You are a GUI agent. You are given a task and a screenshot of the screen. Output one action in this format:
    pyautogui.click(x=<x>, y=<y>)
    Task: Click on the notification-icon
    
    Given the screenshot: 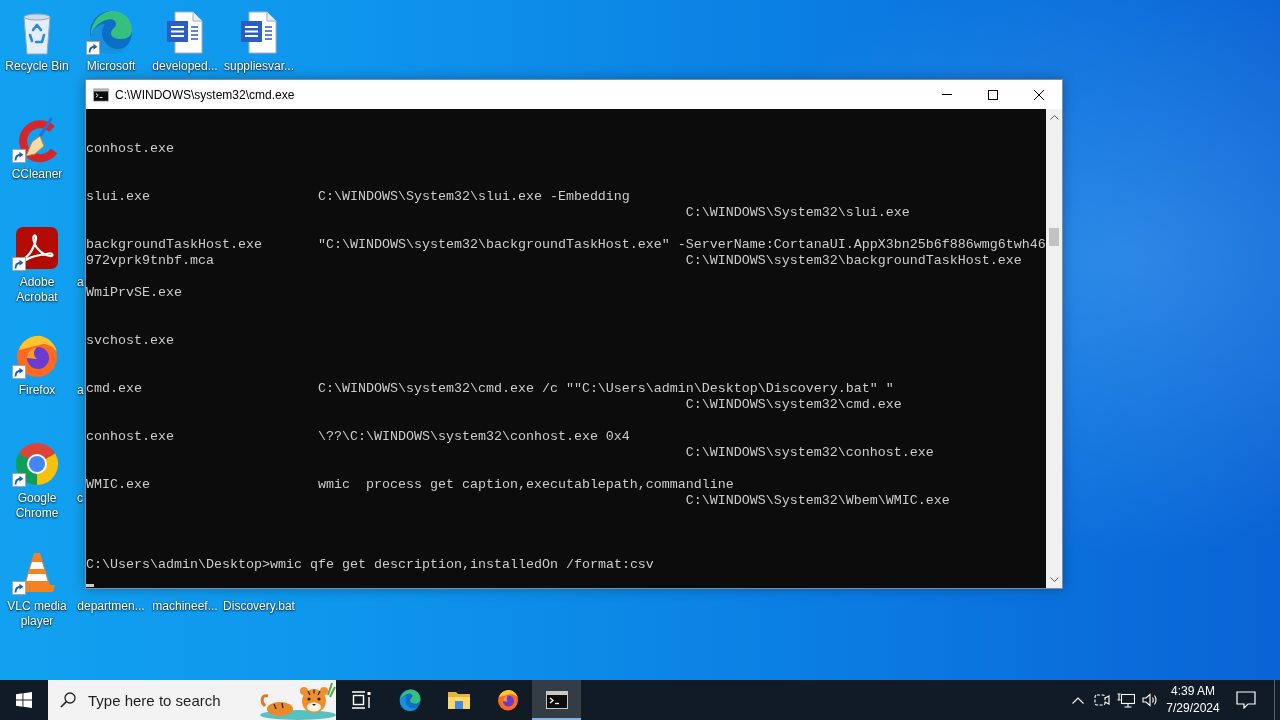 What is the action you would take?
    pyautogui.click(x=1246, y=700)
    